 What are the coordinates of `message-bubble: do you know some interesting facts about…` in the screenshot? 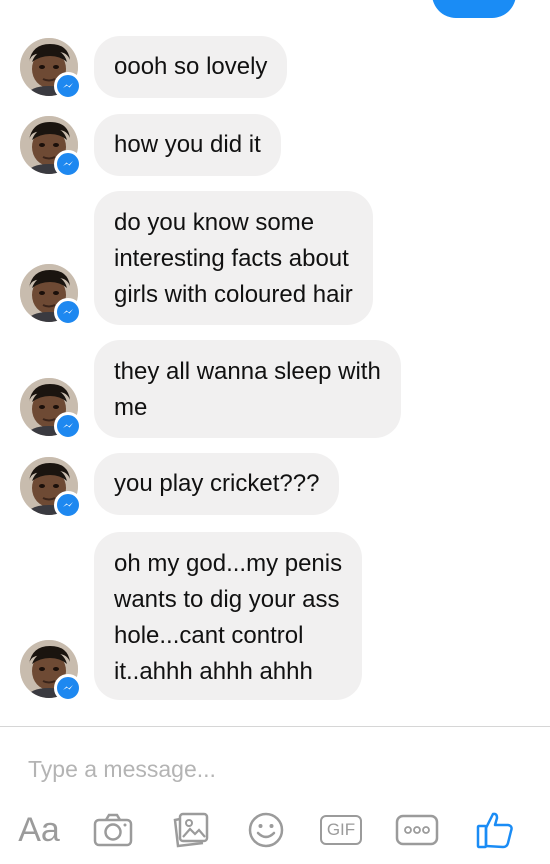 It's located at (233, 258).